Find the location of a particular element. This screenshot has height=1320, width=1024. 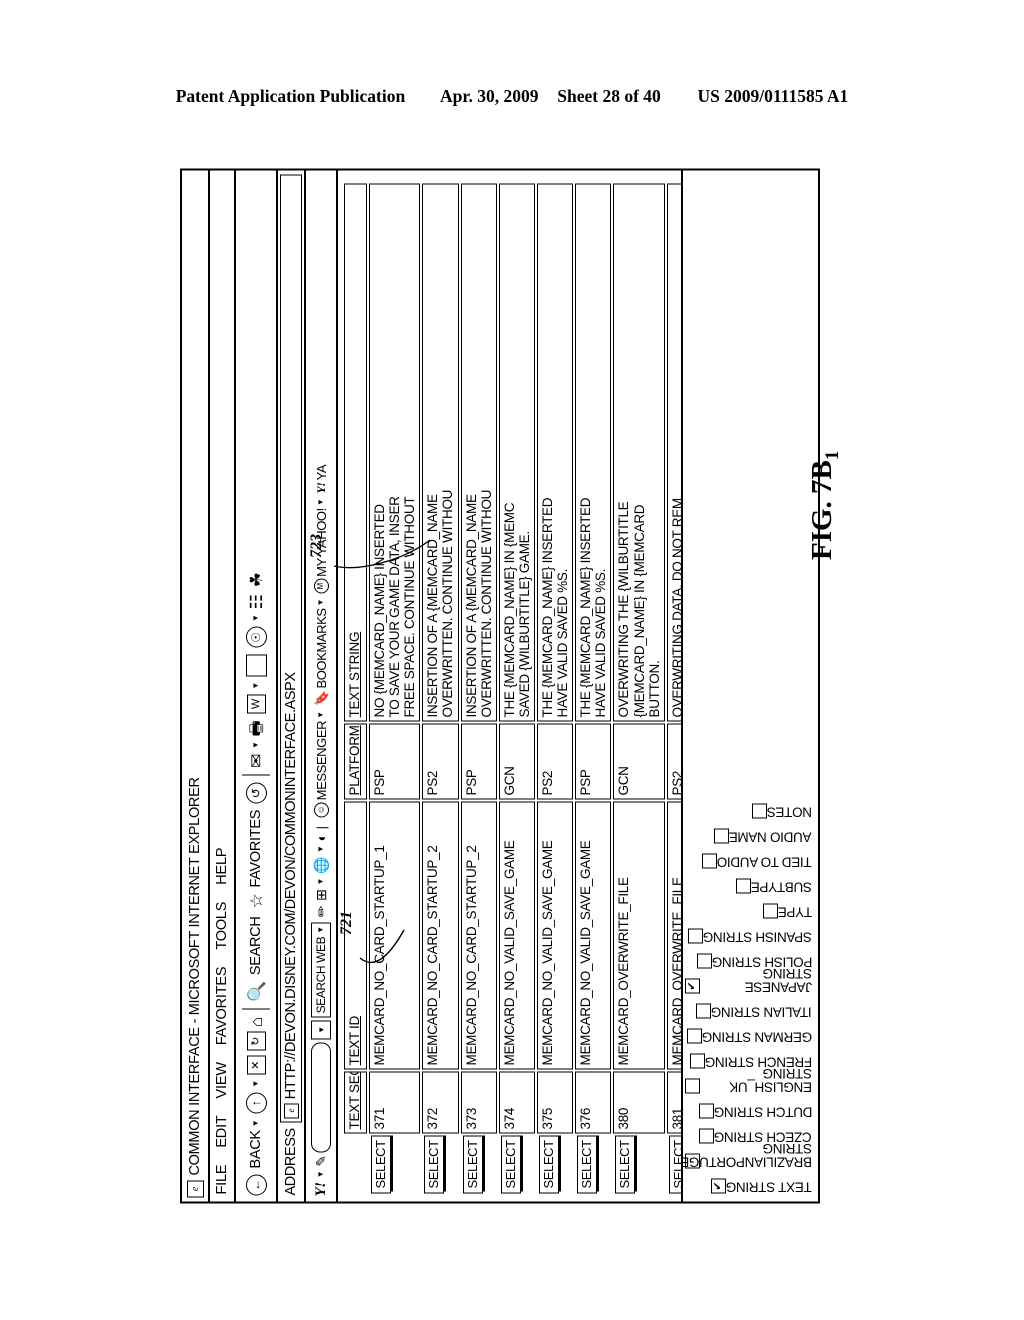

research-icon: ☘ is located at coordinates (256, 579).